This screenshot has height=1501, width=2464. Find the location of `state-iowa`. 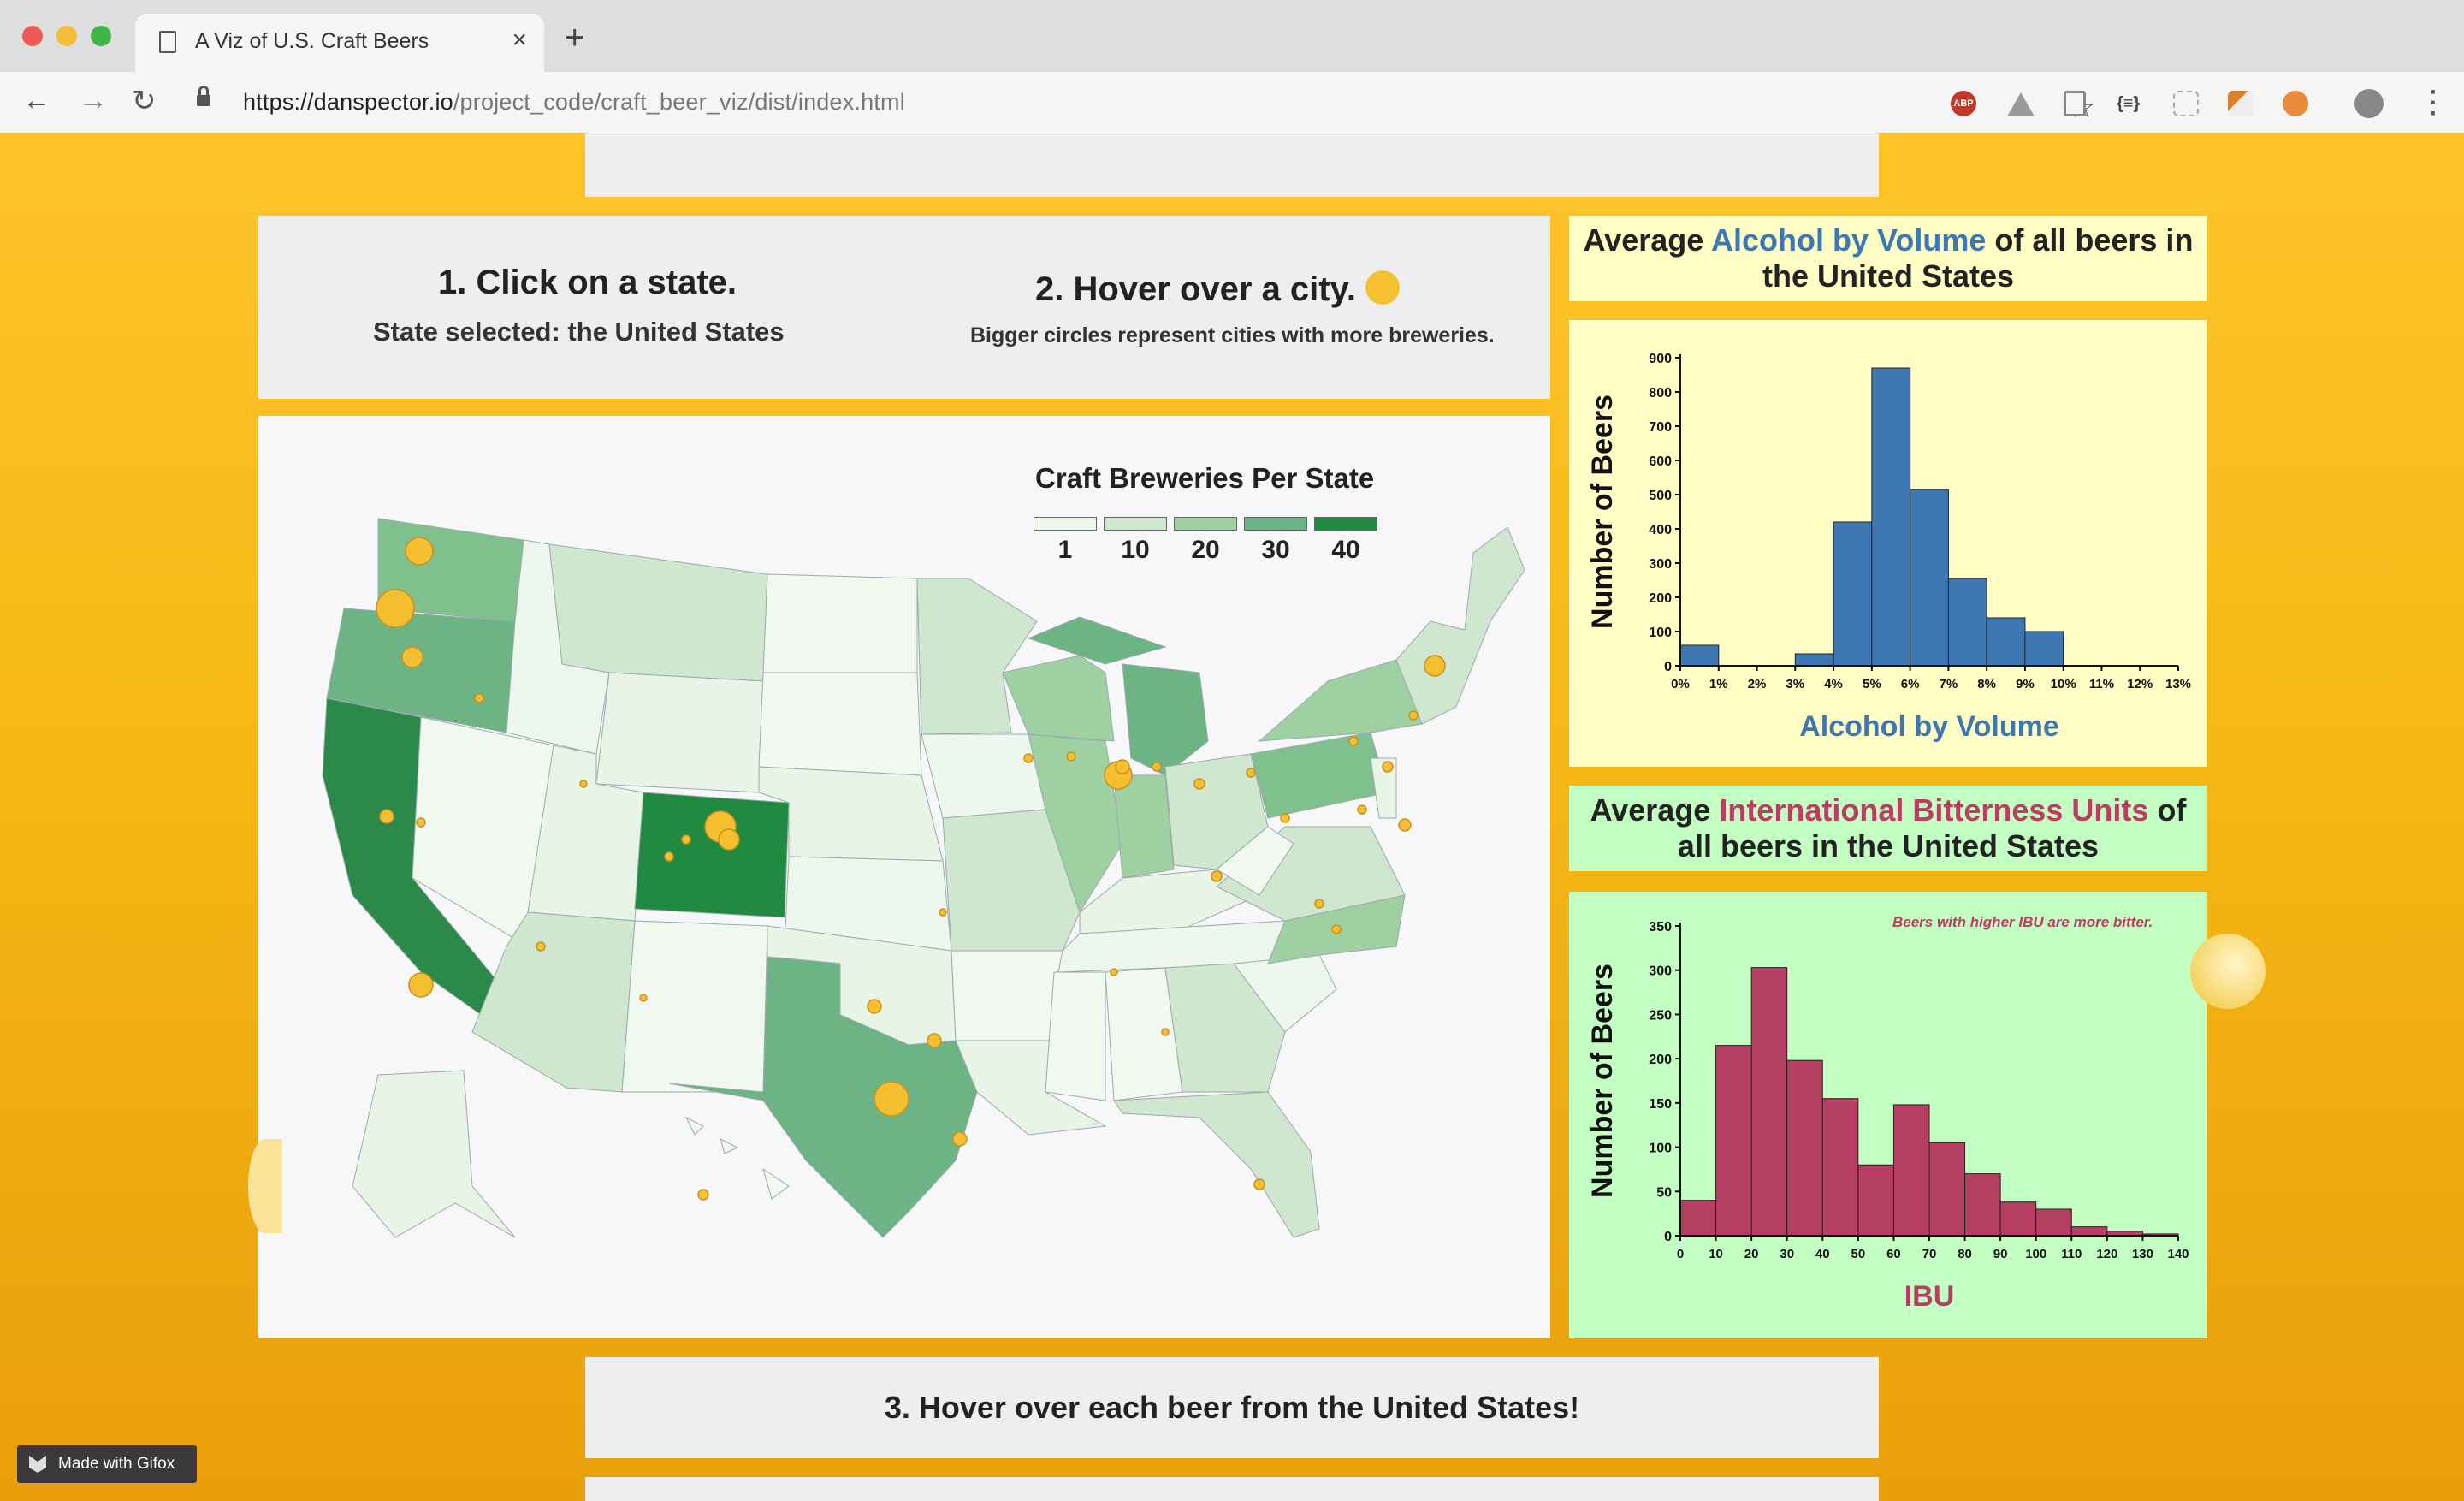

state-iowa is located at coordinates (983, 776).